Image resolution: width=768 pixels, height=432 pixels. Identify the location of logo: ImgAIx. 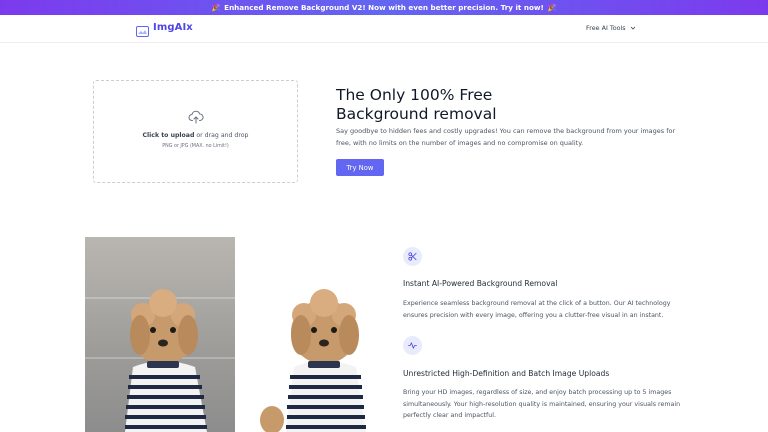
(164, 29).